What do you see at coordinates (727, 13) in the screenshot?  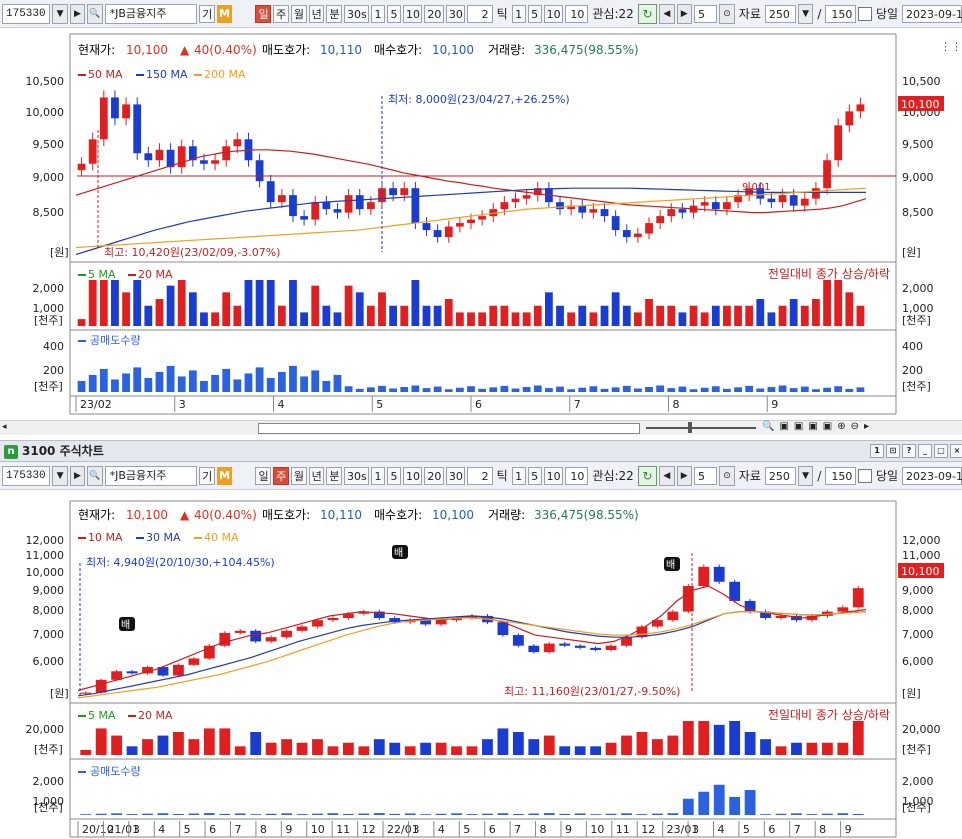 I see `clock-icon: ⊙` at bounding box center [727, 13].